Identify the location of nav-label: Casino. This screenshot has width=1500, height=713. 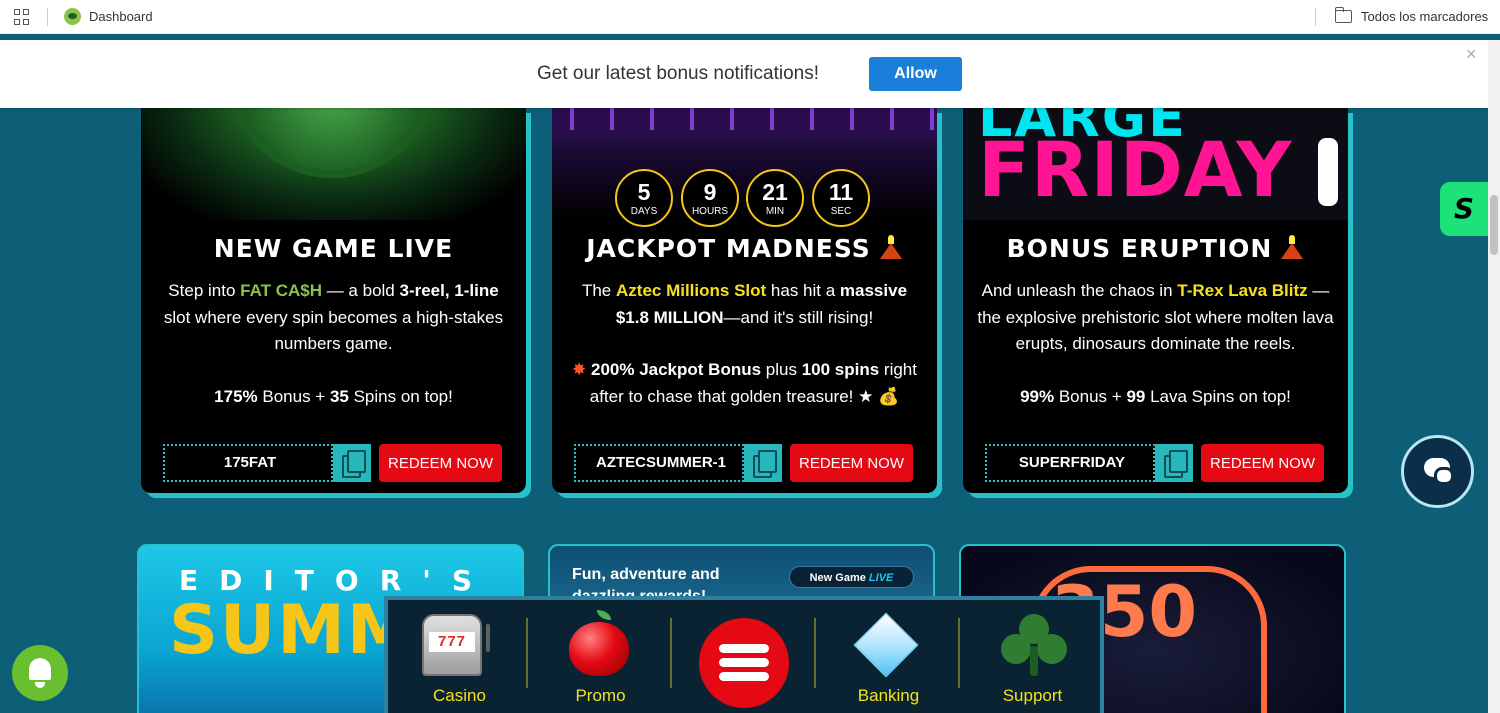
(459, 695).